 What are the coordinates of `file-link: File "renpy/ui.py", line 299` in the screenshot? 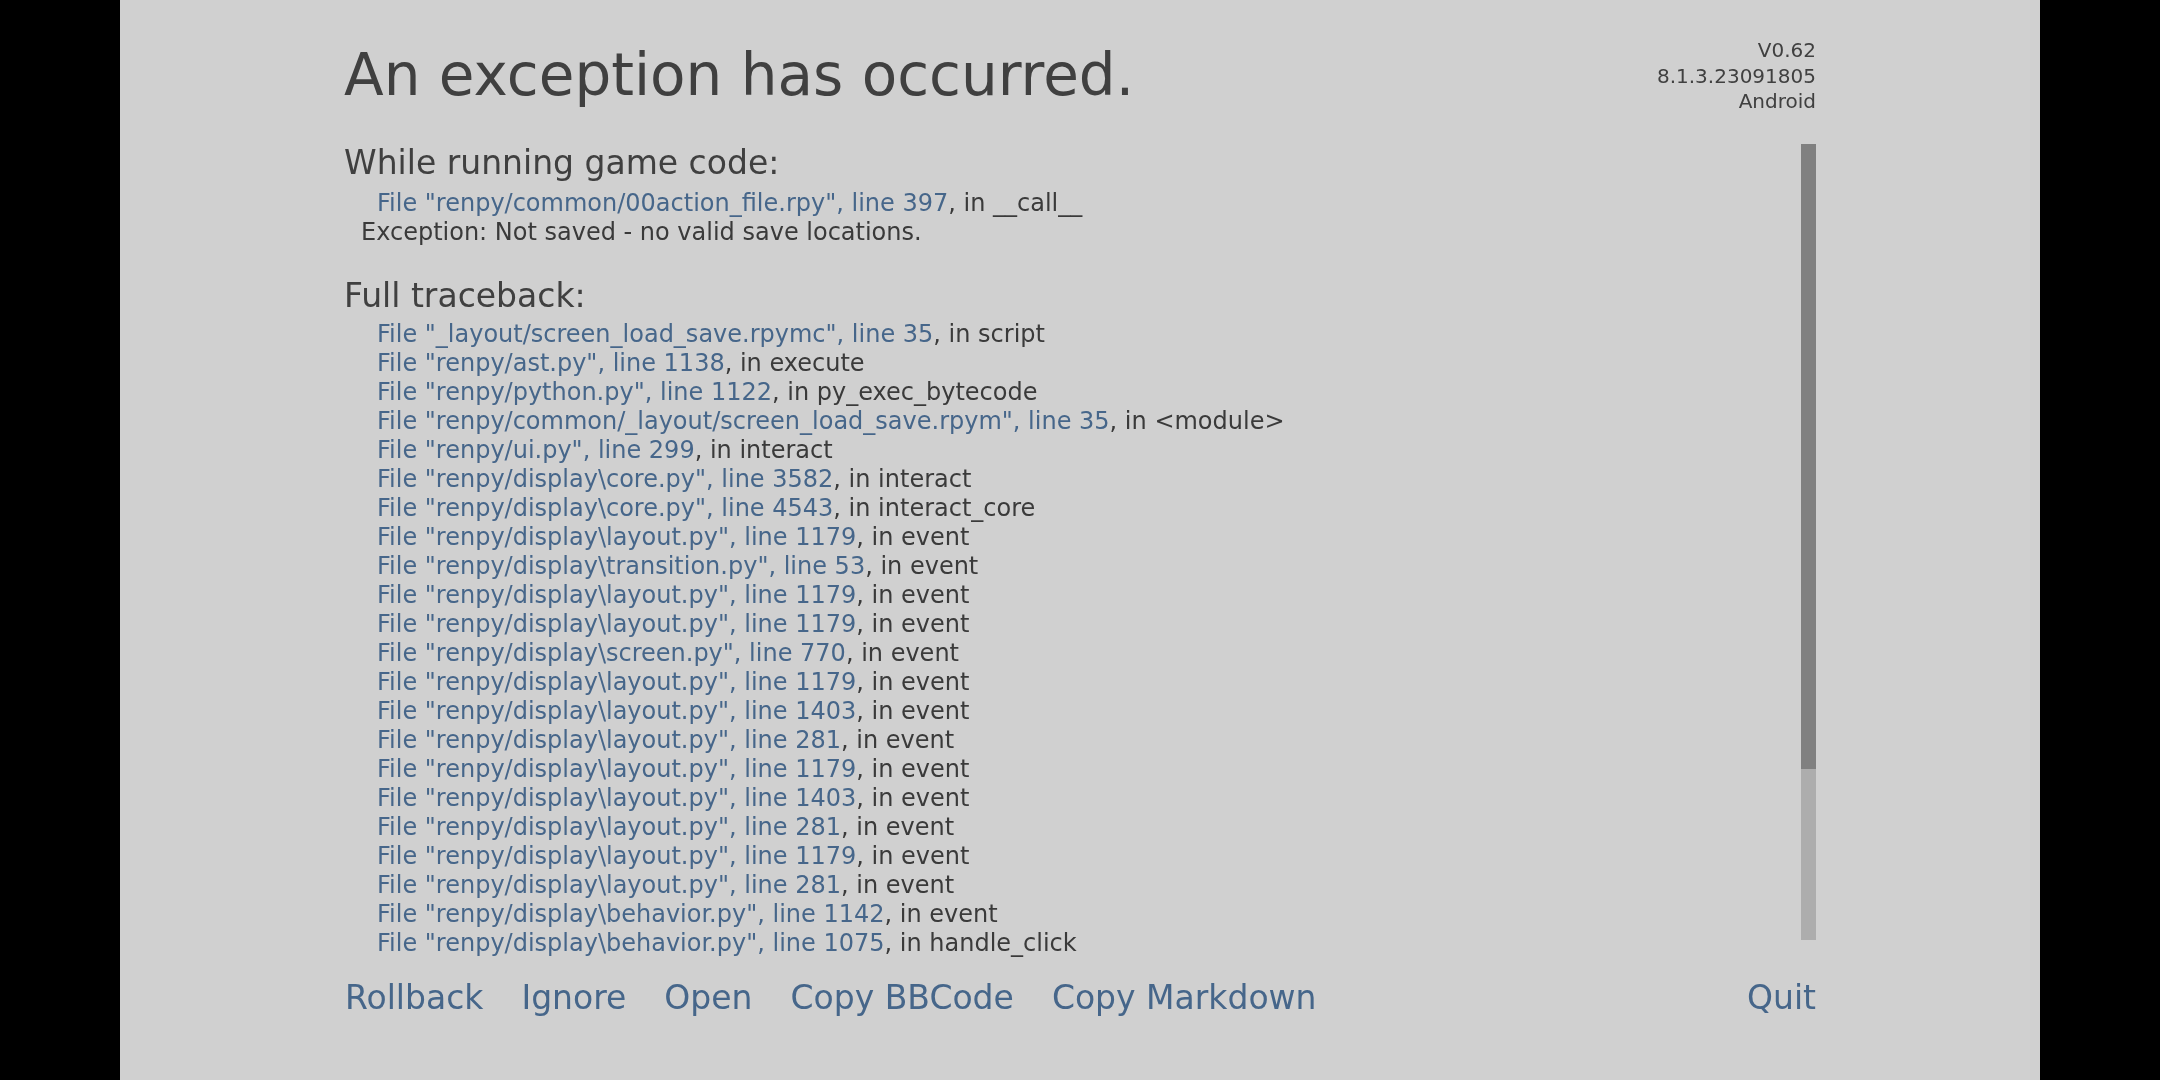 It's located at (536, 449).